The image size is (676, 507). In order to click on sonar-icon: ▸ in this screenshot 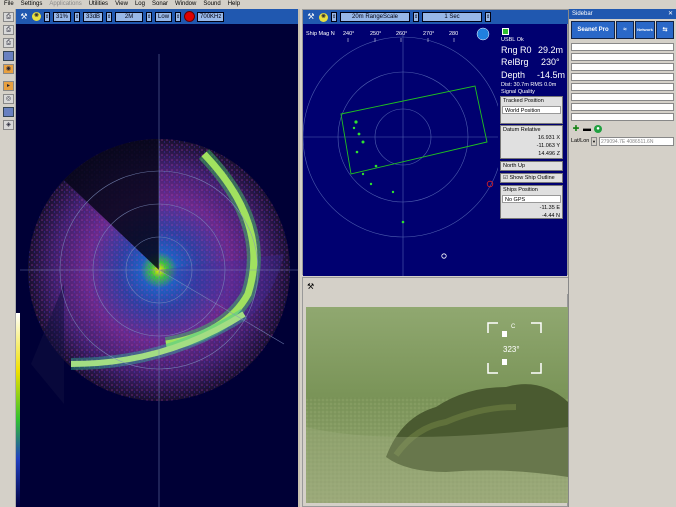, I will do `click(8, 86)`.